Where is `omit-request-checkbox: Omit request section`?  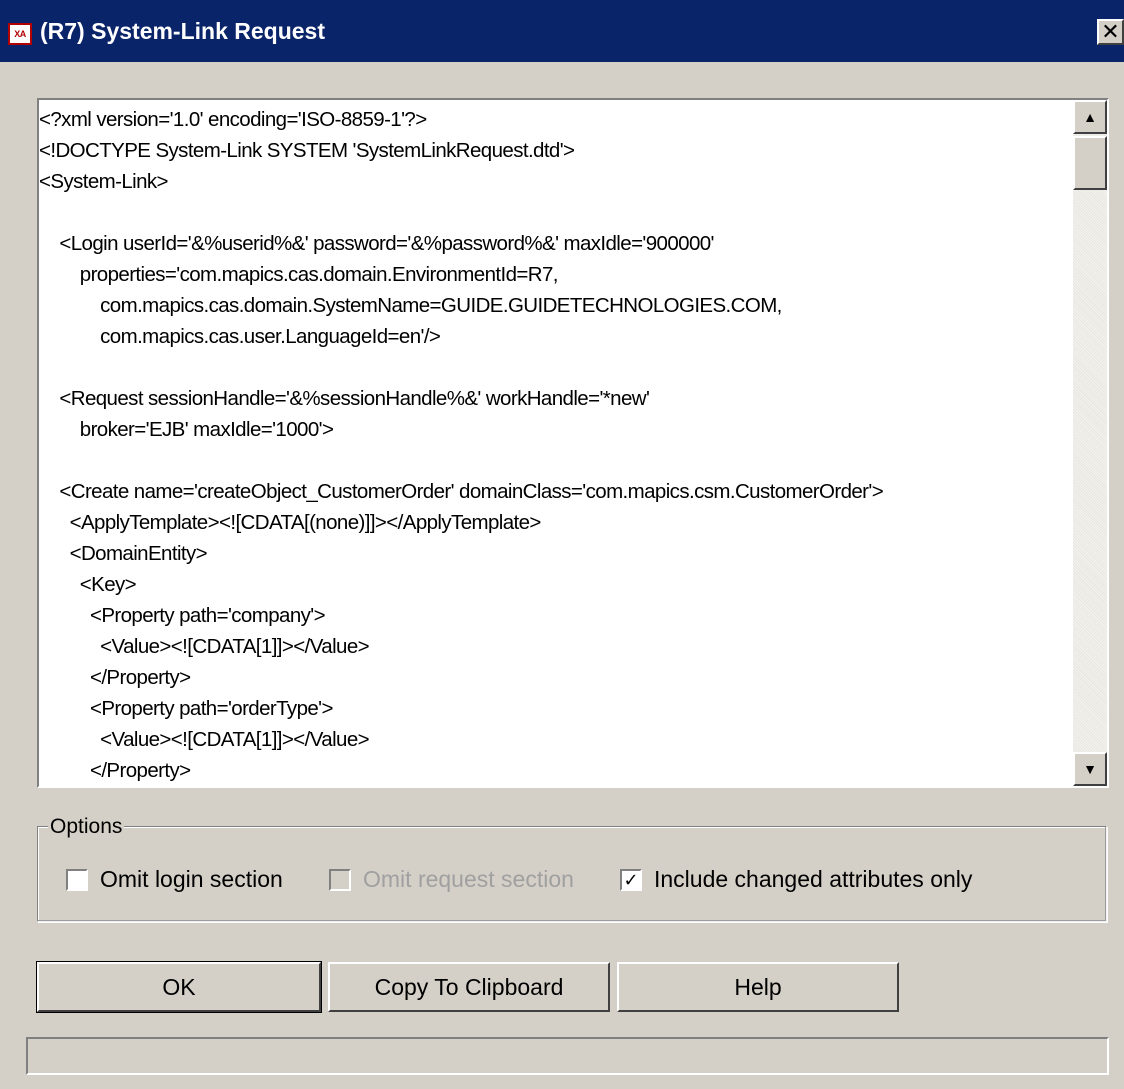
omit-request-checkbox: Omit request section is located at coordinates (451, 879).